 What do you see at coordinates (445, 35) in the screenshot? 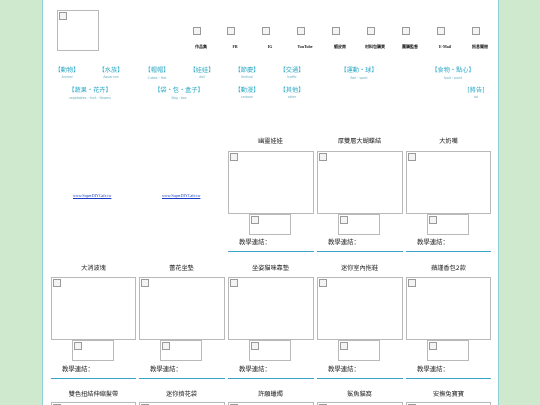
I see `email-icon` at bounding box center [445, 35].